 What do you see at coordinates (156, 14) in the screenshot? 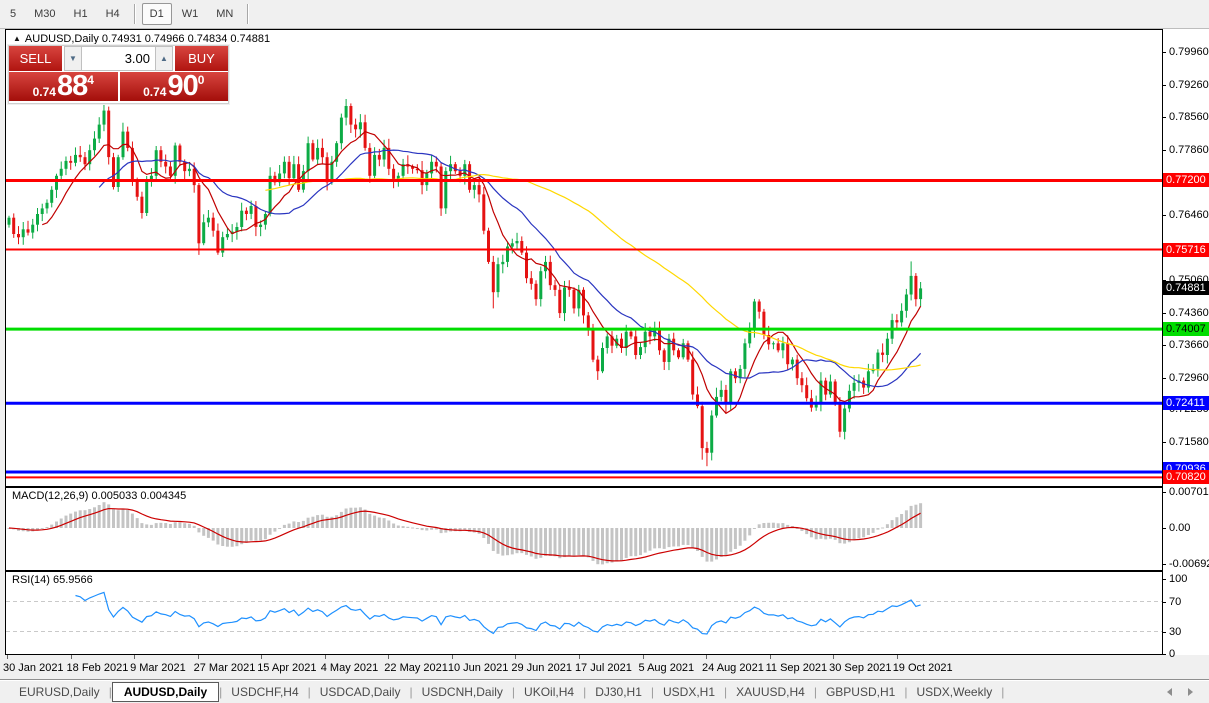
I see `timeframe-button-d1: D1` at bounding box center [156, 14].